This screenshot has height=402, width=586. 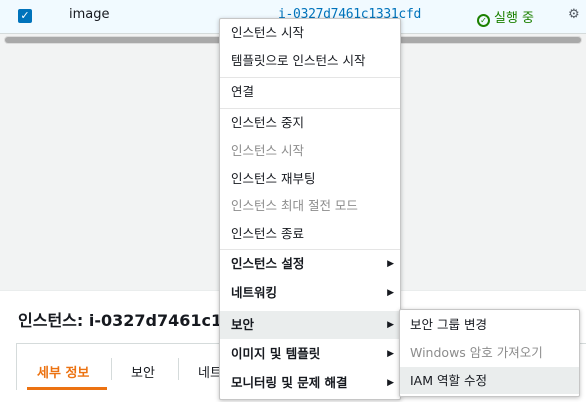 What do you see at coordinates (310, 179) in the screenshot?
I see `menu-item-reboot-instance: 인스턴스 재부팅` at bounding box center [310, 179].